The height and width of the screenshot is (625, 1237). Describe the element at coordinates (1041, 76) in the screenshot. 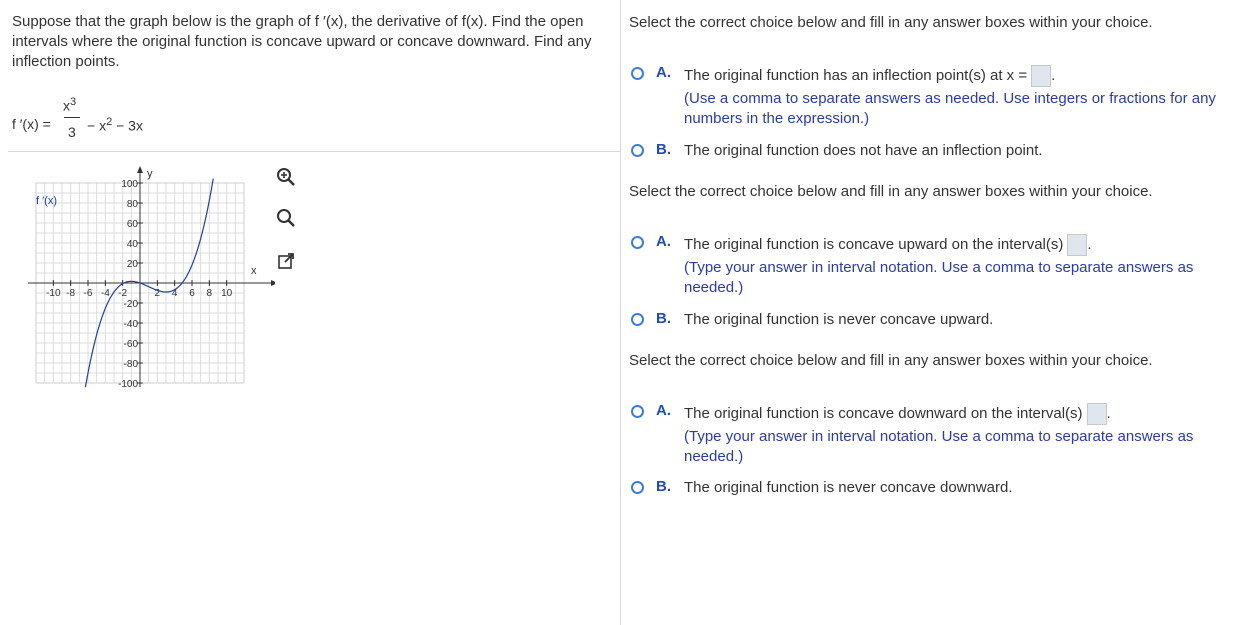

I see `part1-answer-box` at that location.